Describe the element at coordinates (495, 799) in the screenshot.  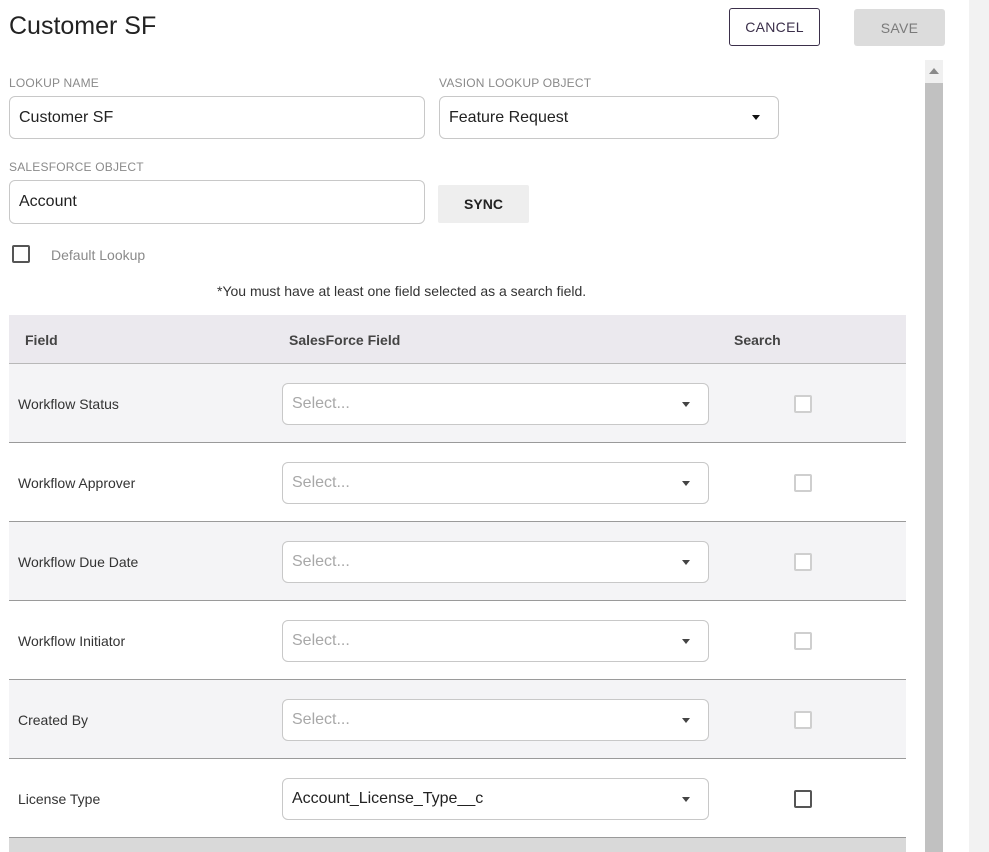
I see `salesforce-field-select: Account_License_Type__c` at that location.